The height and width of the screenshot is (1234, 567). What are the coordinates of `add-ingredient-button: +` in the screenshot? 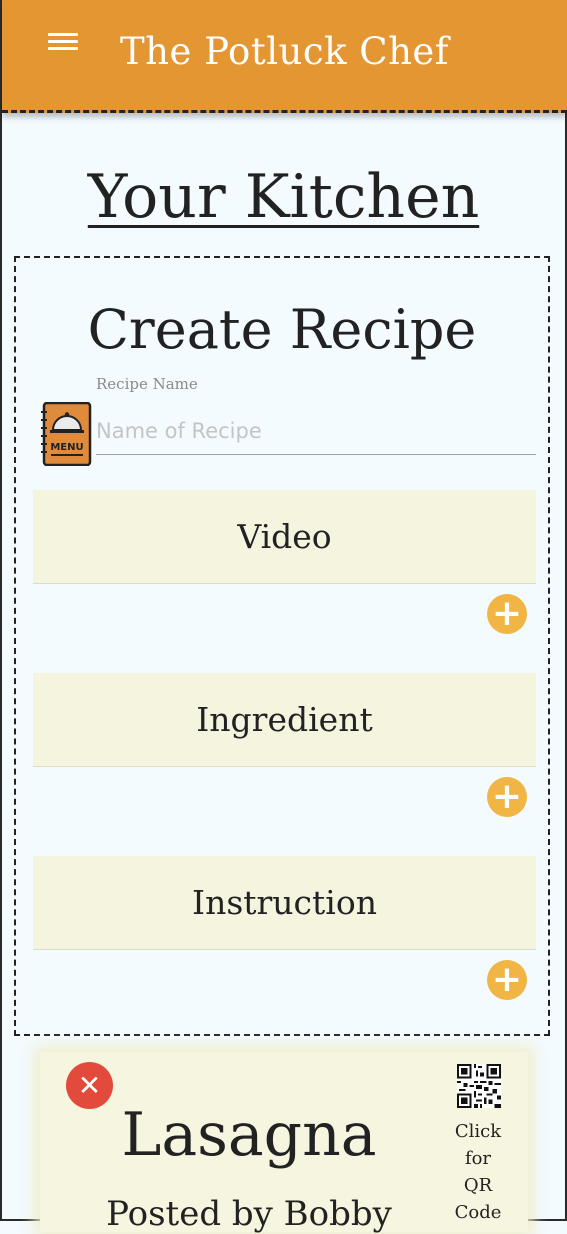 It's located at (507, 797).